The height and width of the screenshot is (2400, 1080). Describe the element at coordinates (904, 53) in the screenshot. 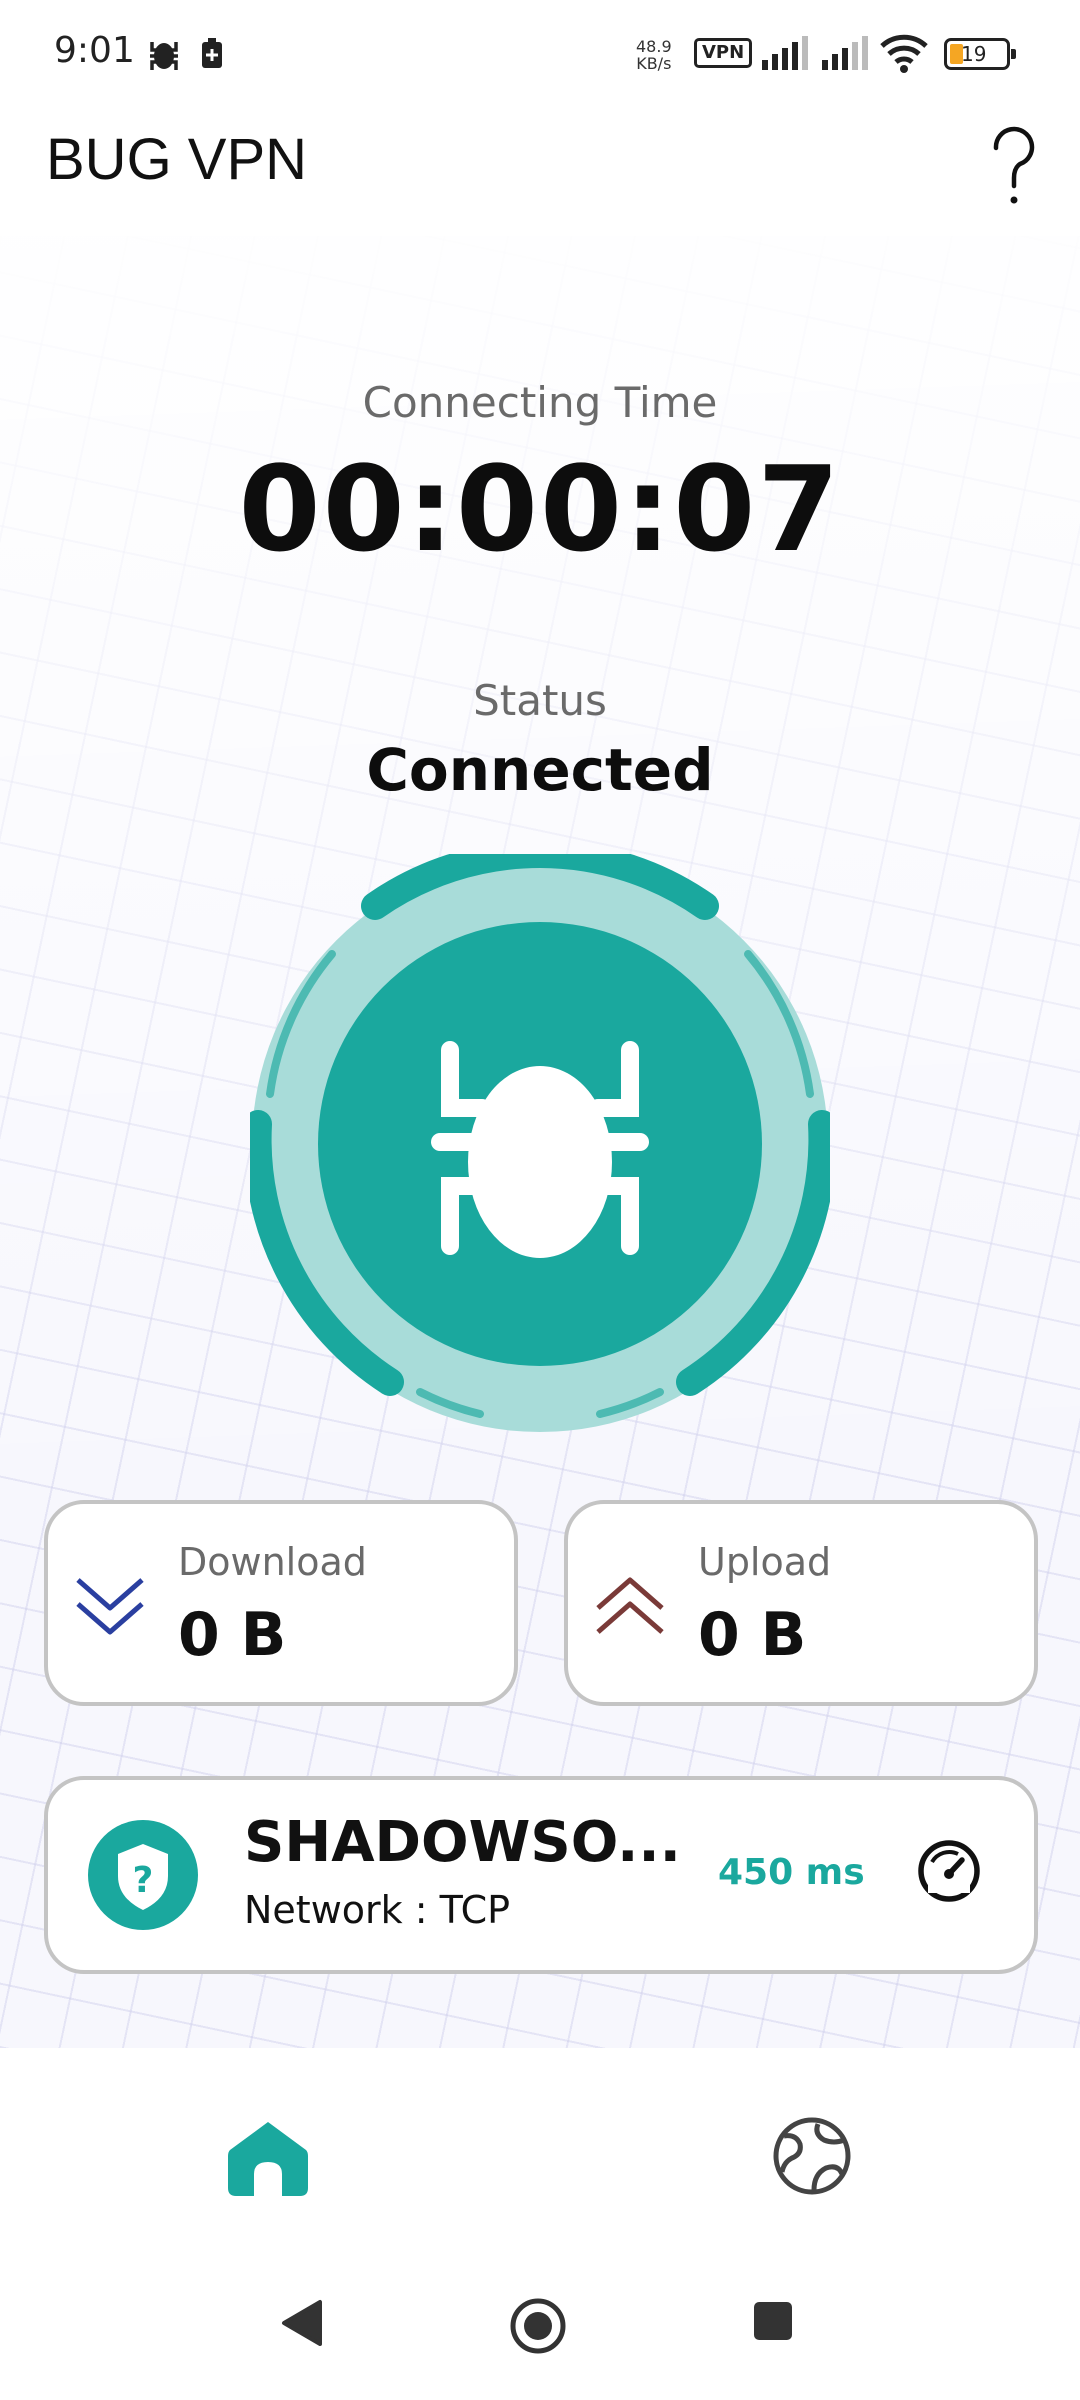

I see `wifi-icon` at that location.